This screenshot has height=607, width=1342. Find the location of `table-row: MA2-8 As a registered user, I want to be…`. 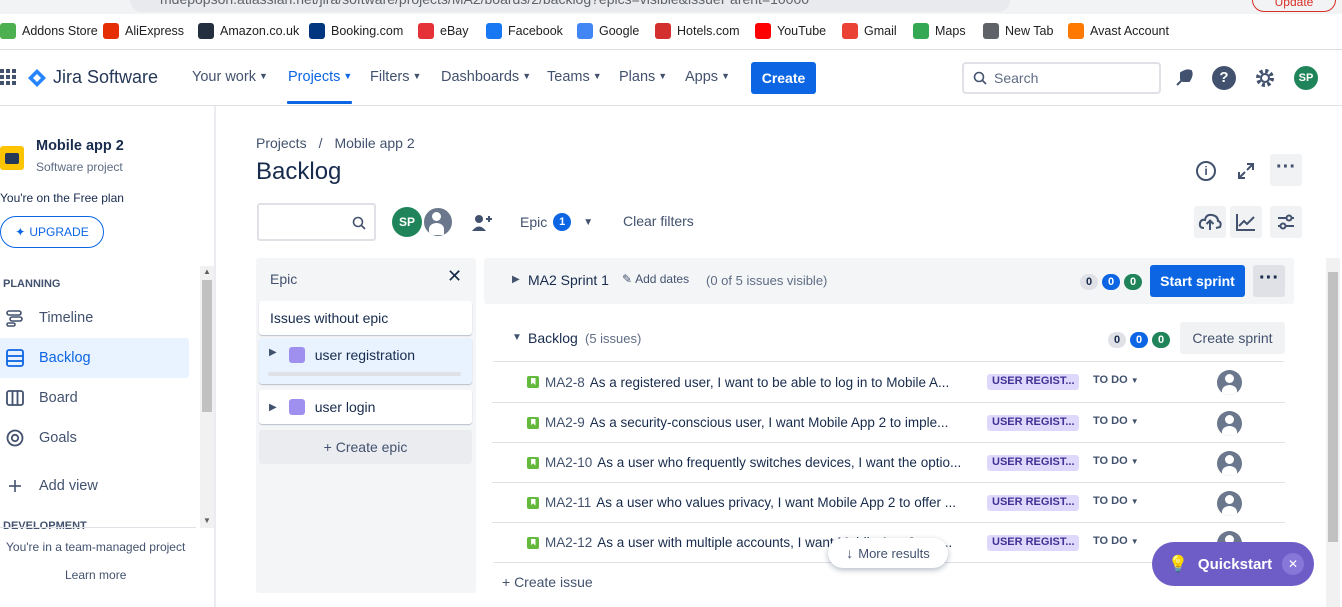

table-row: MA2-8 As a registered user, I want to be… is located at coordinates (888, 382).